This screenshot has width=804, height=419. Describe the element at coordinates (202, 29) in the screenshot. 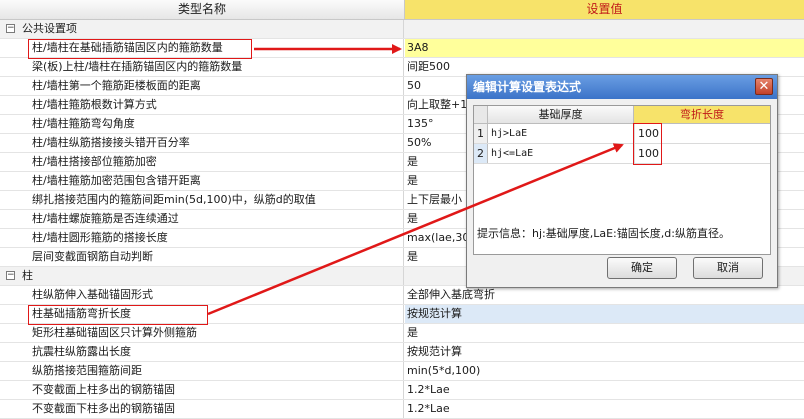

I see `group-label: 公共设置项` at that location.